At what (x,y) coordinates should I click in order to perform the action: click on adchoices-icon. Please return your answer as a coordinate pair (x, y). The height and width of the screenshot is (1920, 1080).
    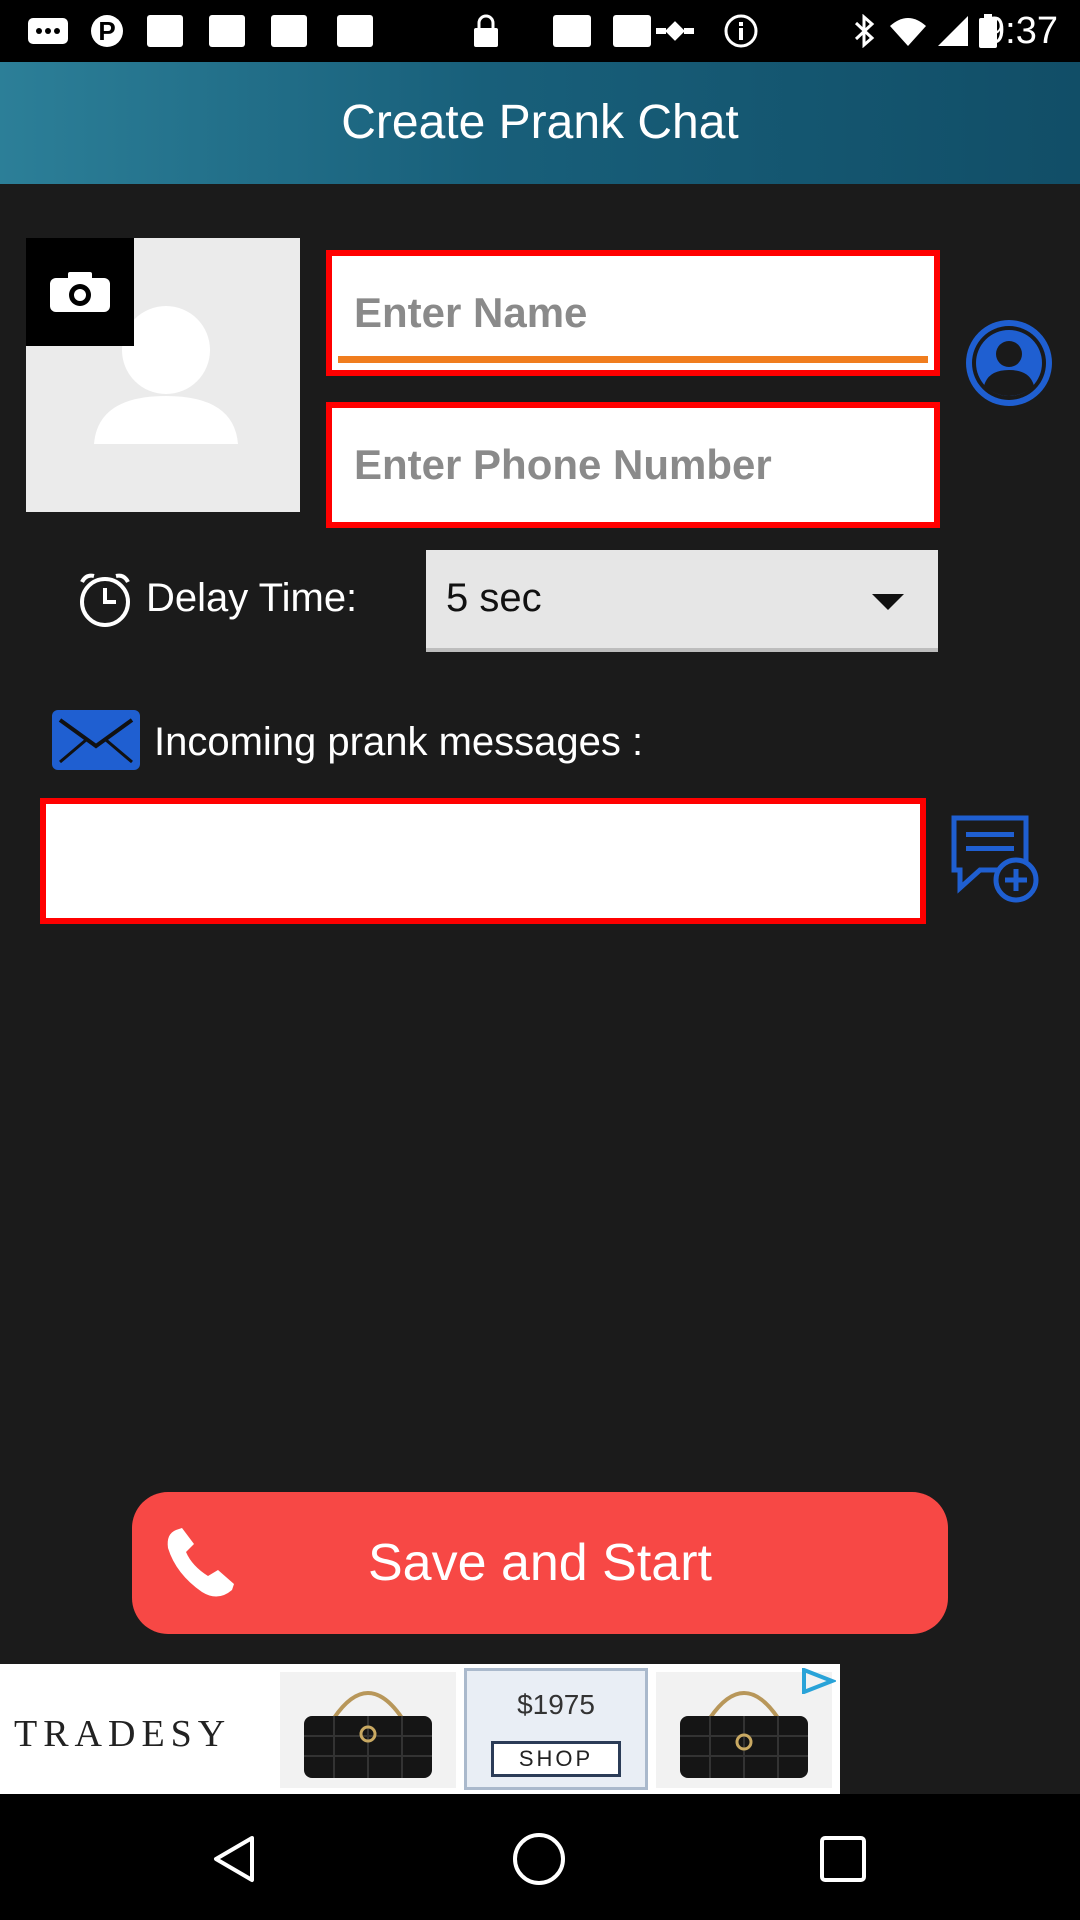
    Looking at the image, I should click on (818, 1681).